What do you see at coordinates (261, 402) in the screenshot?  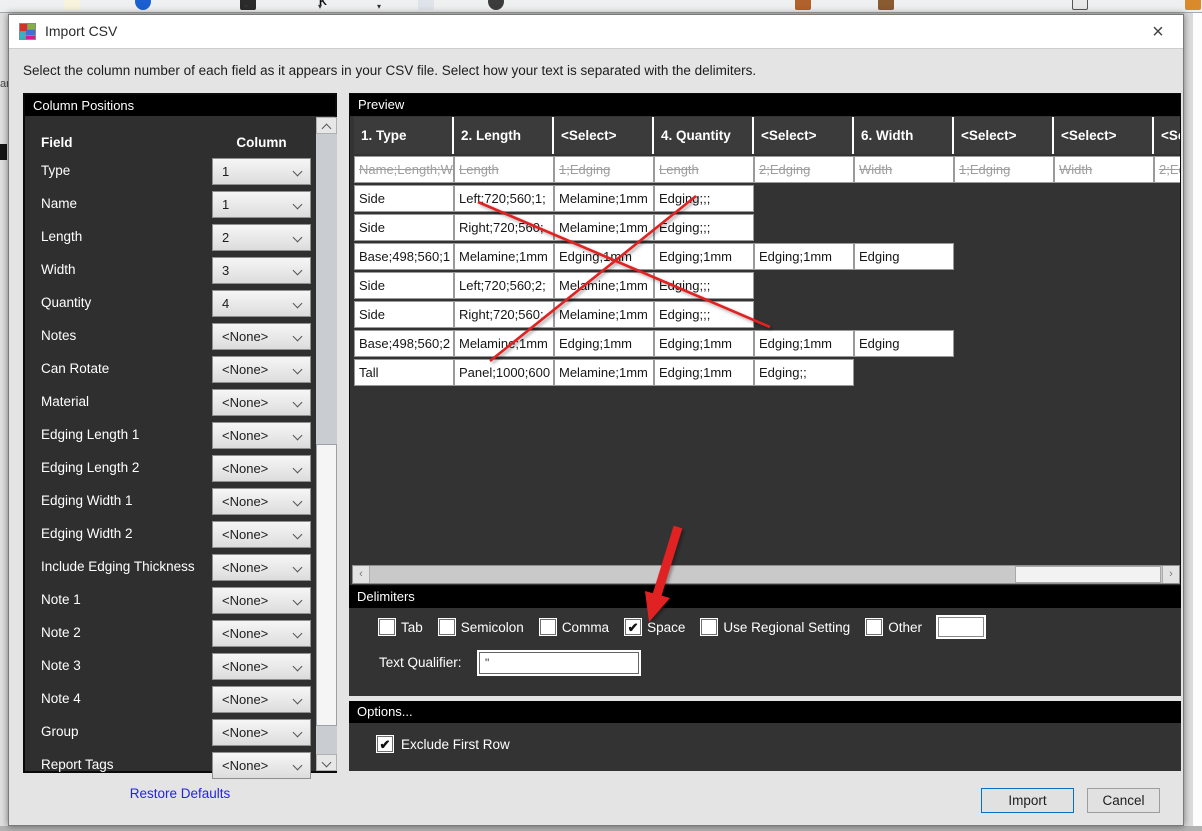 I see `field-dropdown-material: <None>` at bounding box center [261, 402].